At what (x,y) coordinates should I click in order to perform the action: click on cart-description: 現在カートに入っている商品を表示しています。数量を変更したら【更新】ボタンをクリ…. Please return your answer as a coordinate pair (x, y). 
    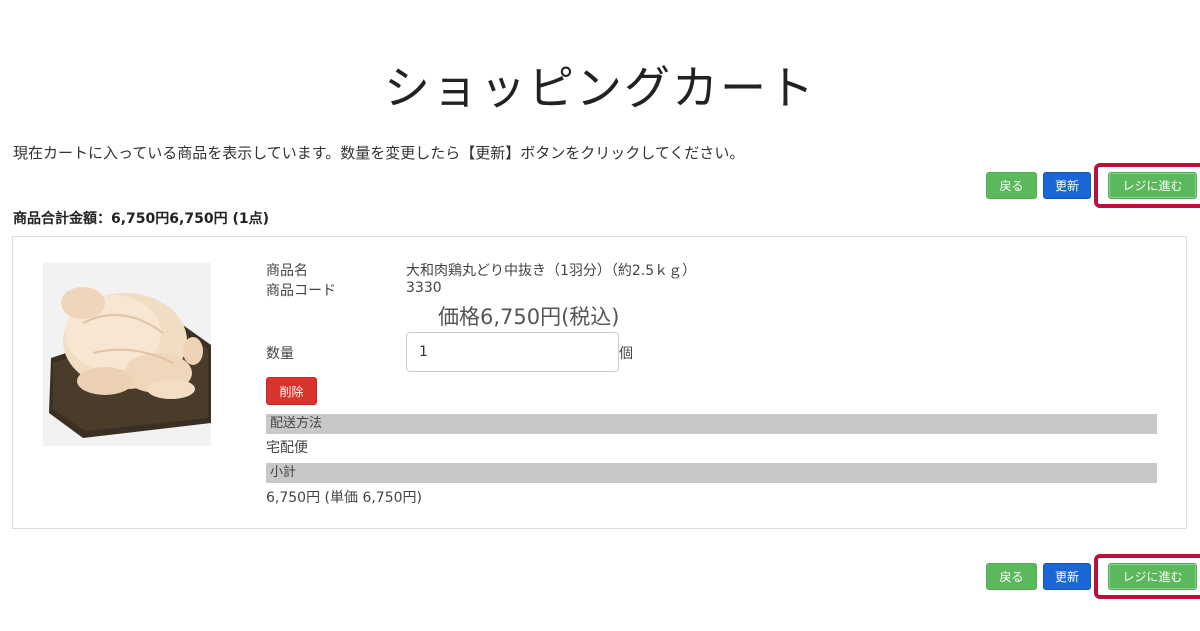
    Looking at the image, I should click on (379, 153).